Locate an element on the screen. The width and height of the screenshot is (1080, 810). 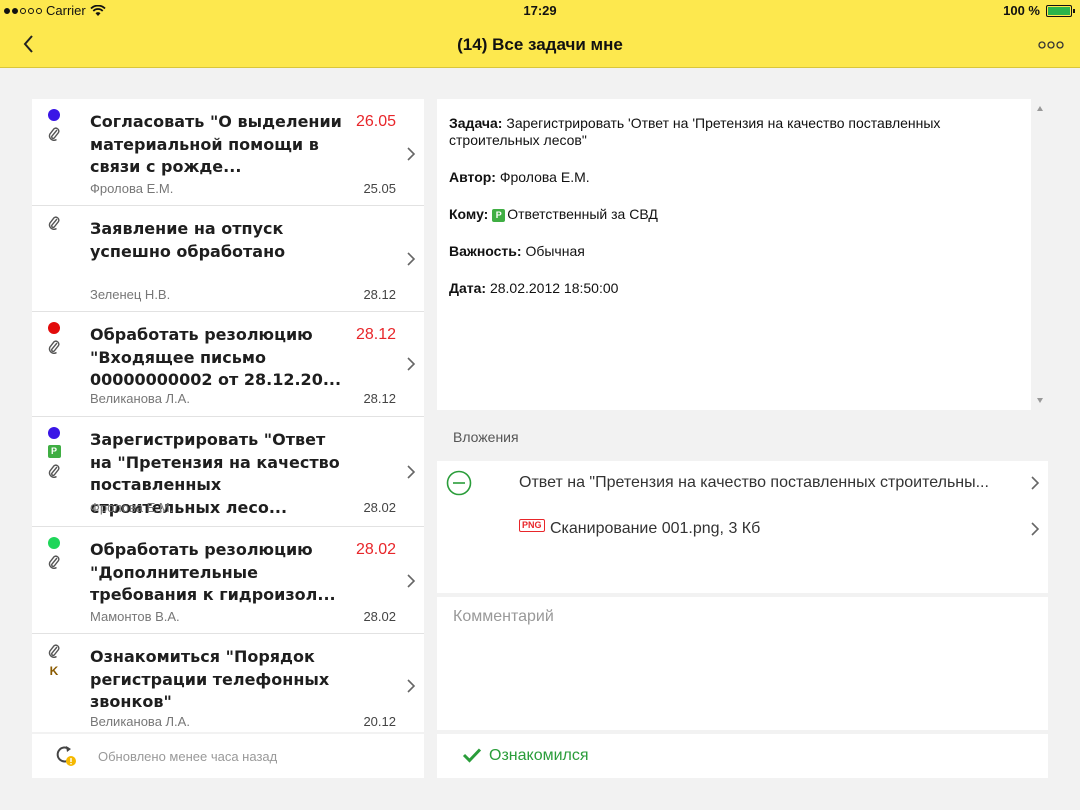
k-badge-icon: K is located at coordinates (54, 671).